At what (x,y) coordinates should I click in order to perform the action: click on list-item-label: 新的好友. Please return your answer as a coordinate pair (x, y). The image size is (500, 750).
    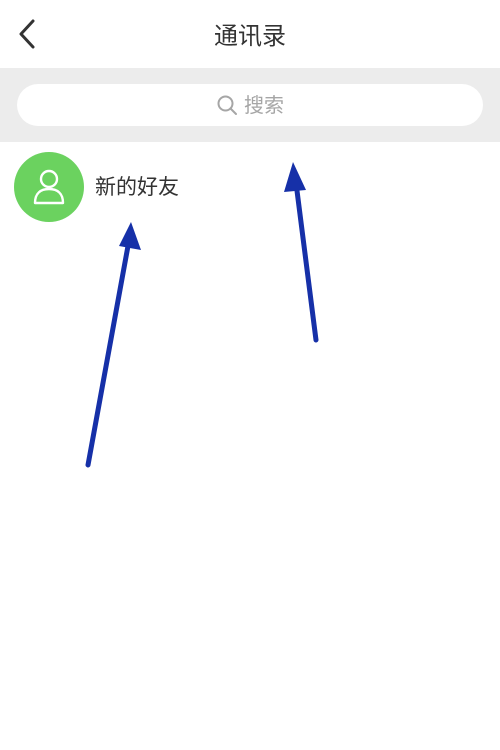
    Looking at the image, I should click on (137, 187).